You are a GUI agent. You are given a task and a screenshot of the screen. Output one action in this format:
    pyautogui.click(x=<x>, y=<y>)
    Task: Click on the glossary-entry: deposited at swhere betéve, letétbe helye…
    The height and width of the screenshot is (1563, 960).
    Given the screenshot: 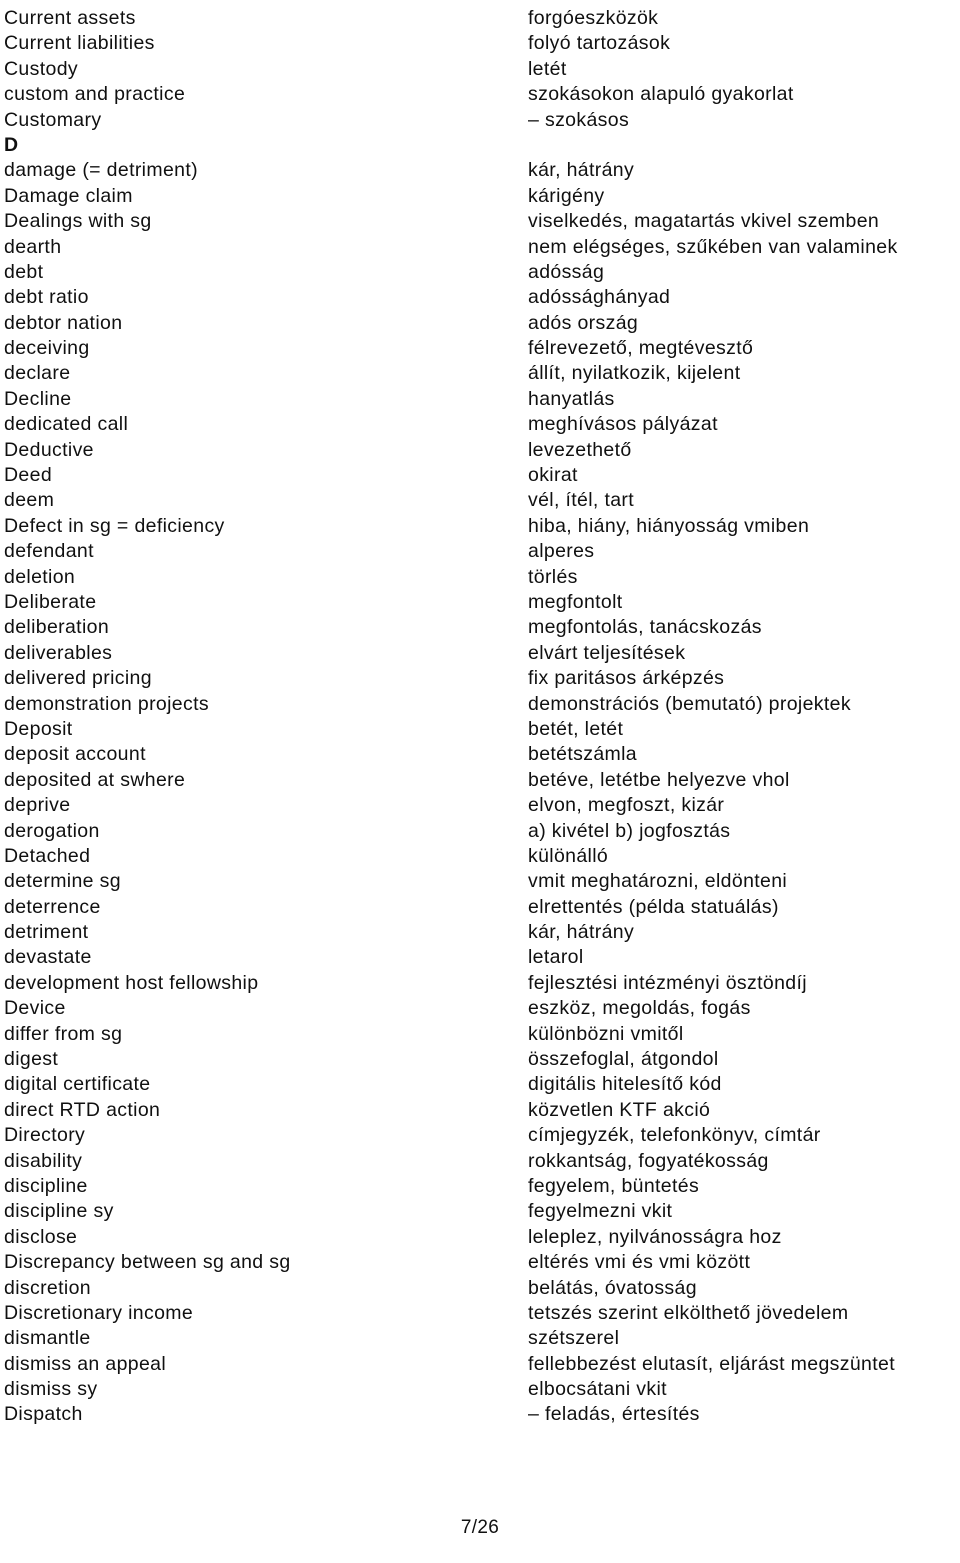 What is the action you would take?
    pyautogui.click(x=482, y=780)
    